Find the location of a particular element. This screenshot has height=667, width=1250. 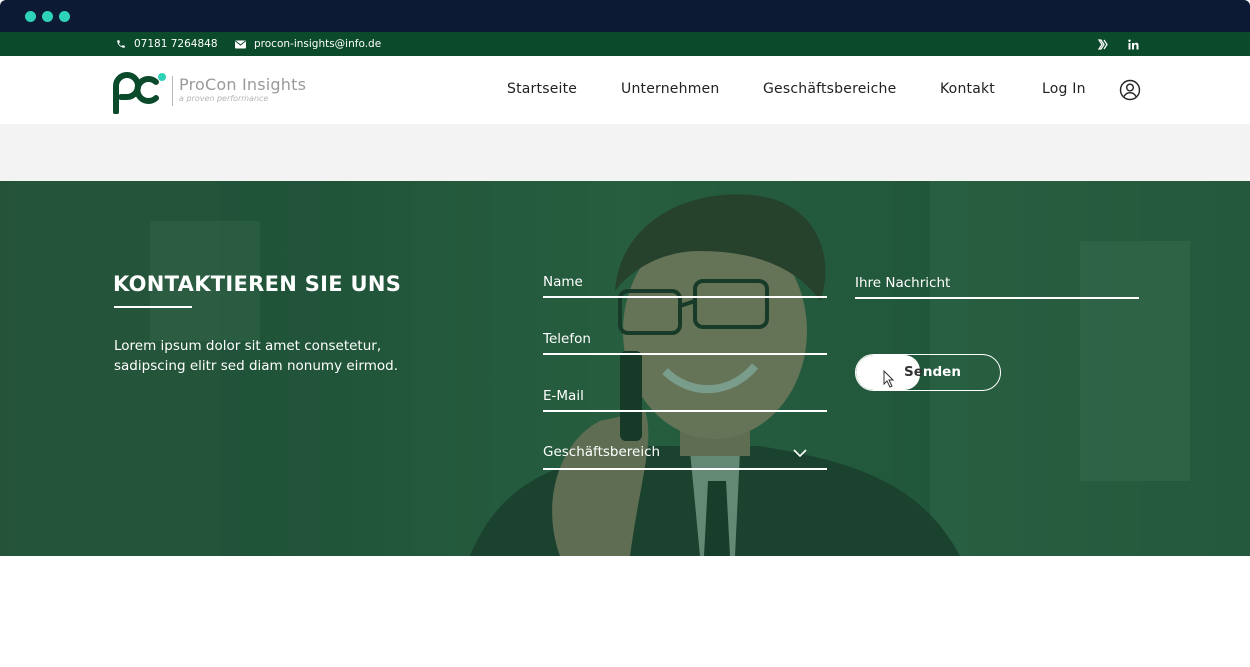

logo-divider is located at coordinates (172, 91).